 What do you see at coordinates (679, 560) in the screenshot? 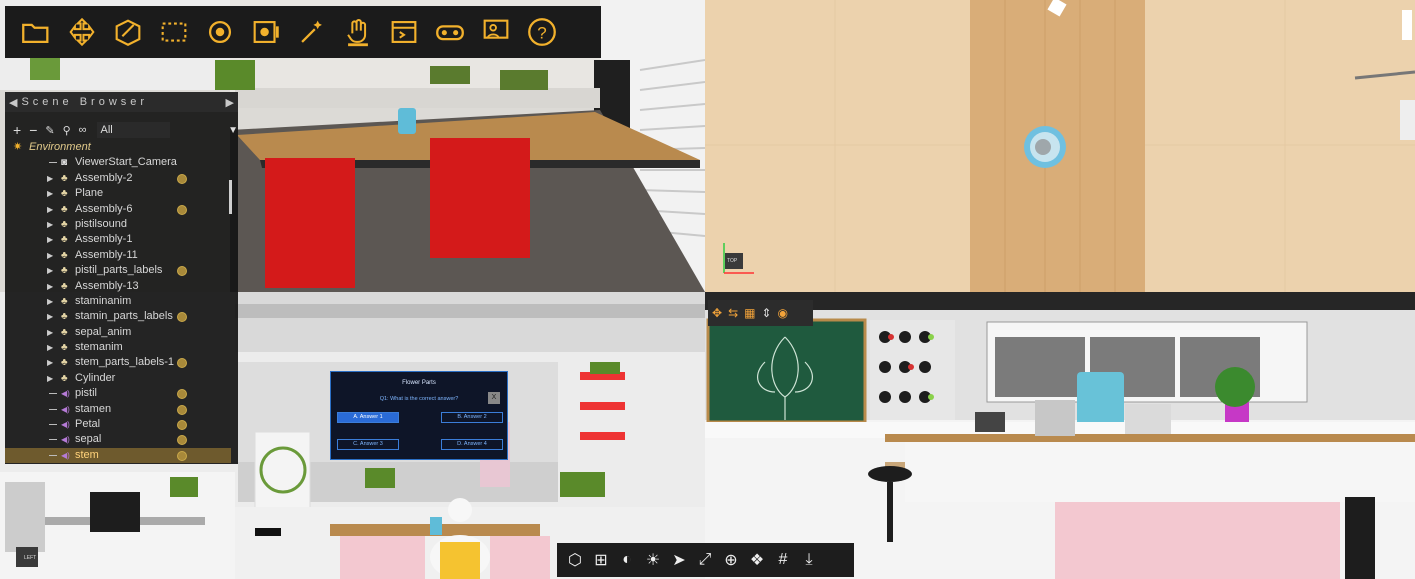
I see `pointer-icon: ➤` at bounding box center [679, 560].